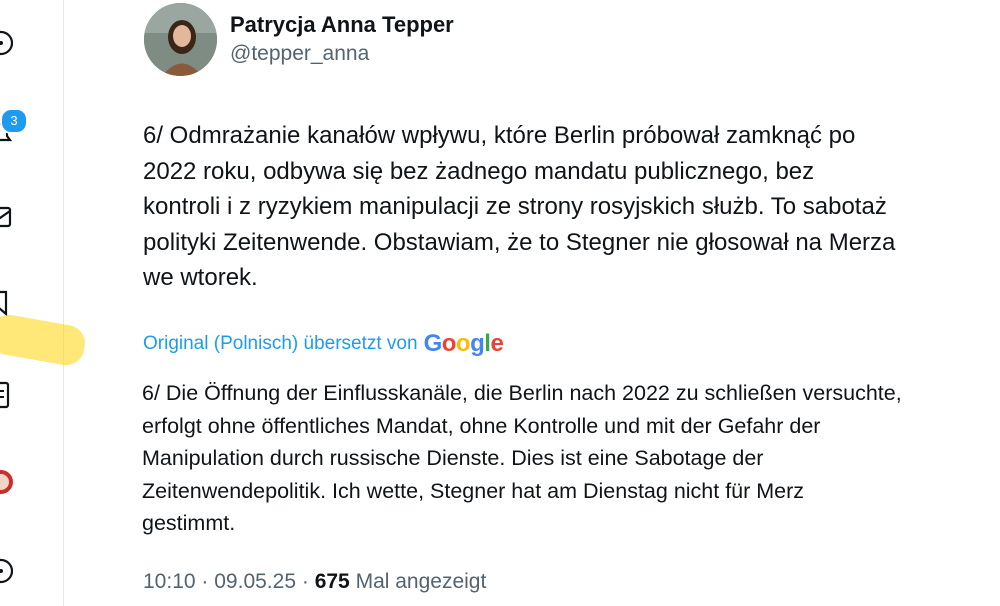  I want to click on tweet-meta: 10:10 · 09.05.25 · 675 Mal angezeigt, so click(314, 582).